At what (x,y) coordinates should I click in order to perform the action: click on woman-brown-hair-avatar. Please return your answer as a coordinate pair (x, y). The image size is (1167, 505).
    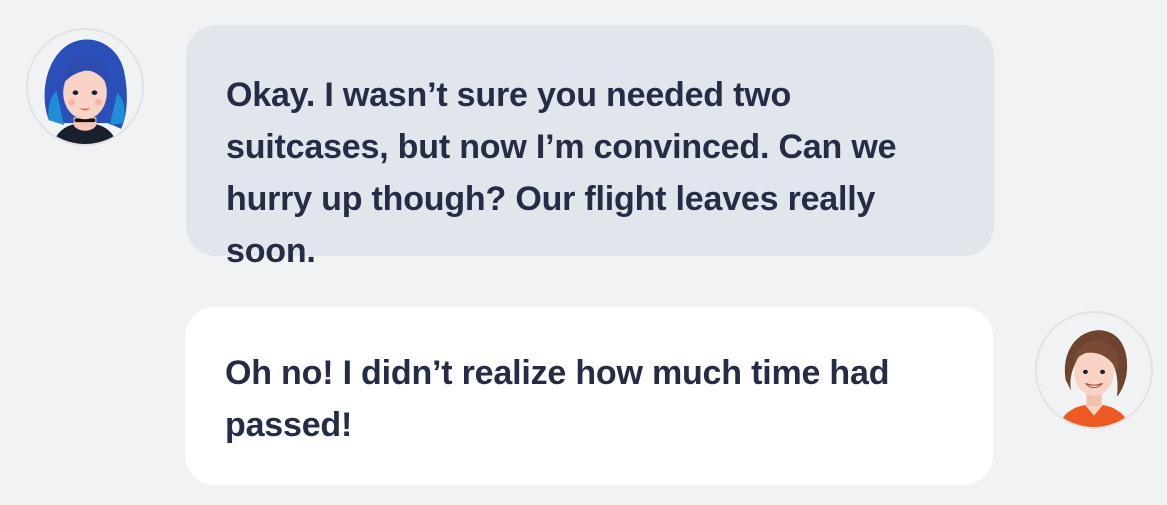
    Looking at the image, I should click on (1094, 370).